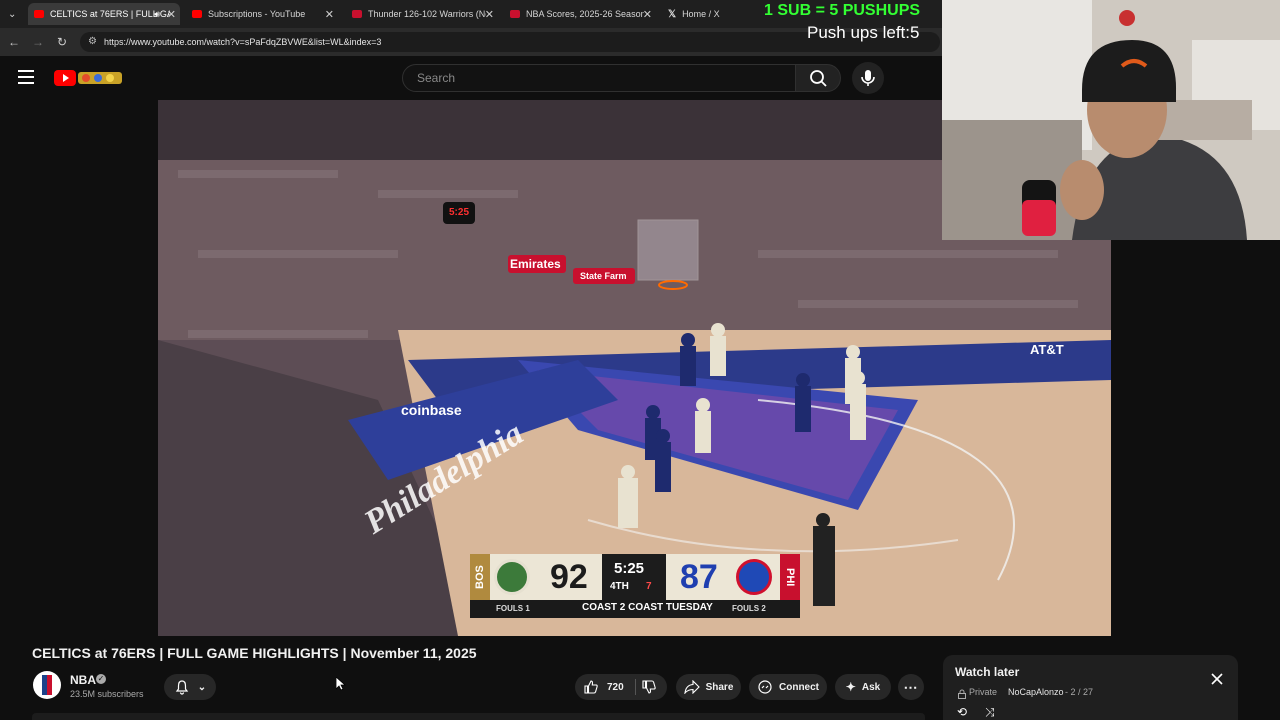  What do you see at coordinates (110, 14) in the screenshot?
I see `tab-label: CELTICS at 76ERS | FULL GA` at bounding box center [110, 14].